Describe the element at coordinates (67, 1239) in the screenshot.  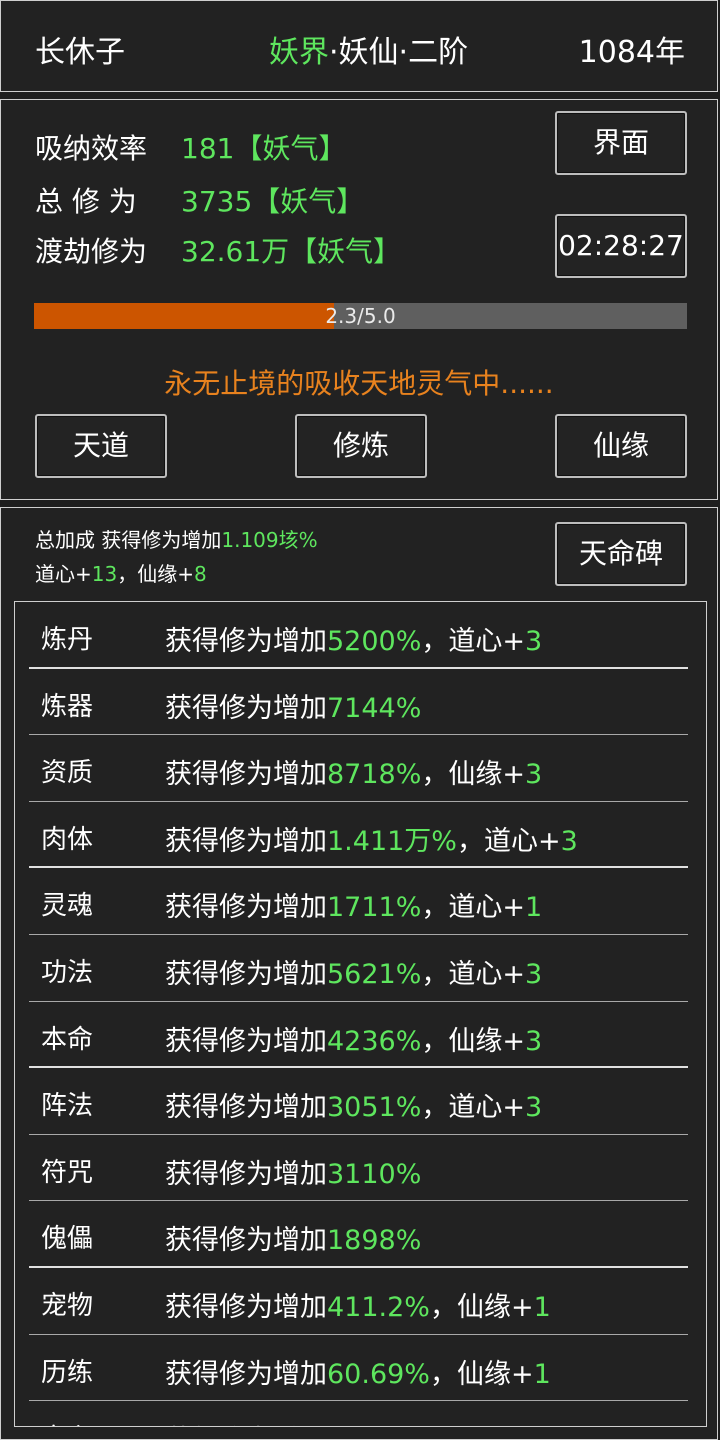
I see `bonus-source-name: 傀儡` at that location.